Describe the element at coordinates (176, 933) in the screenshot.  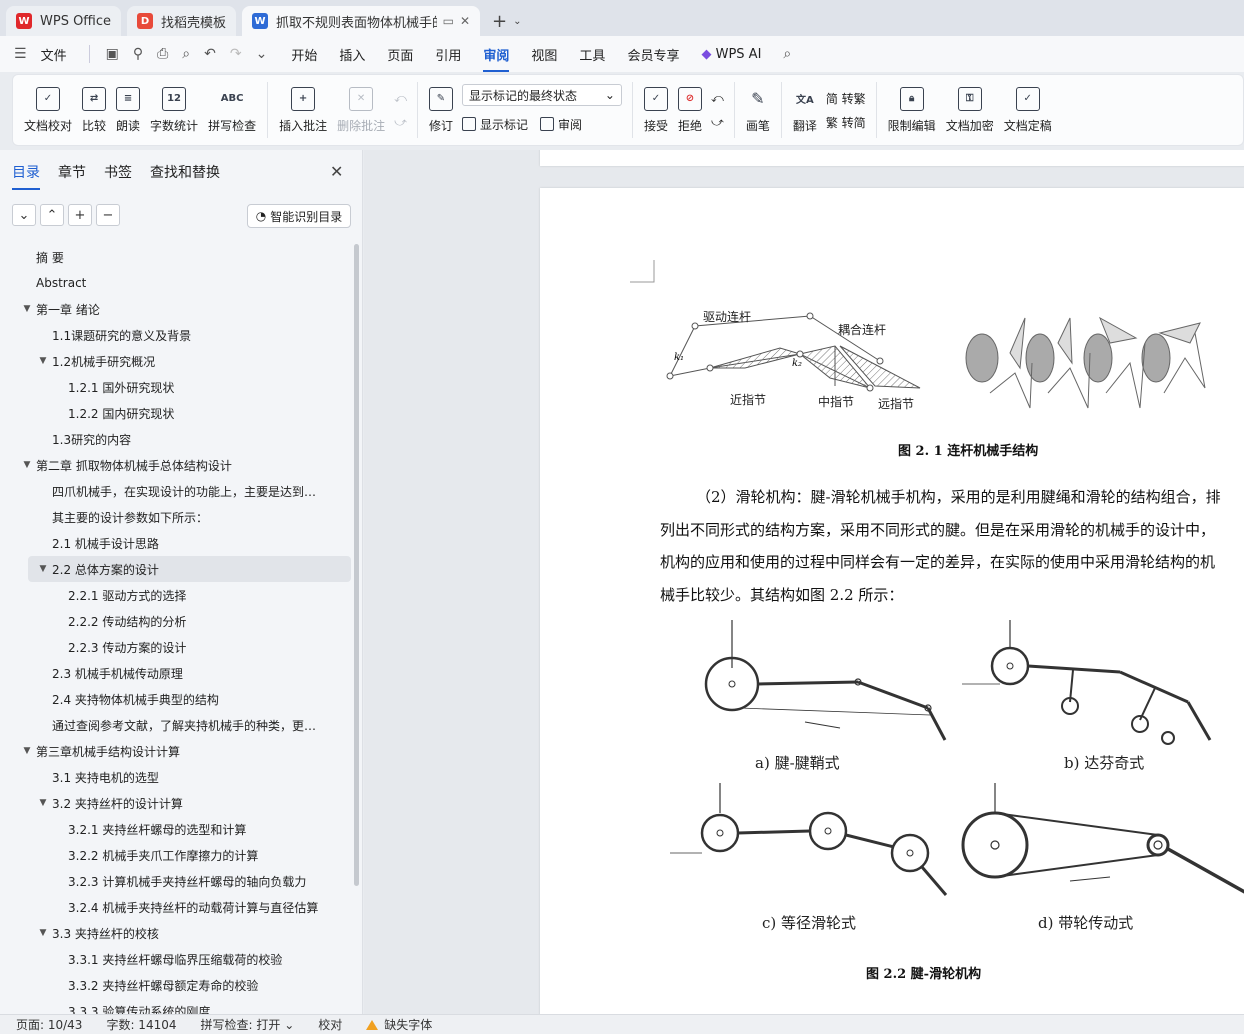
I see `toc-item: ▼ 3.3 夹持丝杆的校核` at that location.